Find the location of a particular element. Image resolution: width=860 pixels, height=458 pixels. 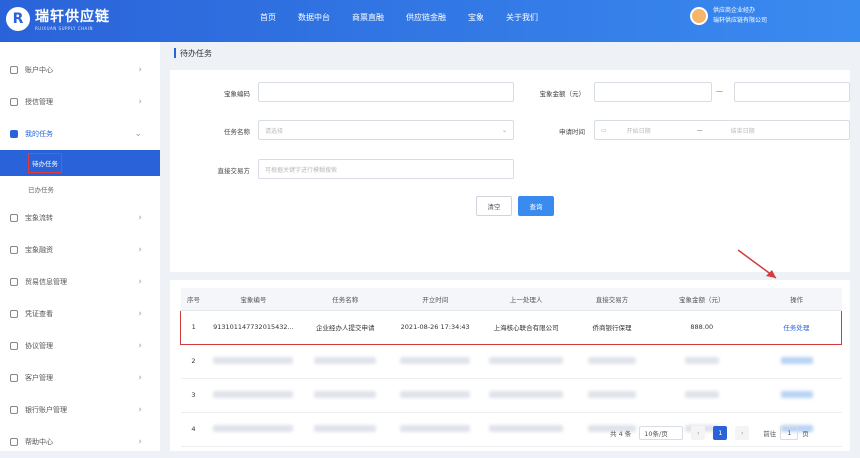

sidebar-item-label: 贸易信息管理 is located at coordinates (46, 282).